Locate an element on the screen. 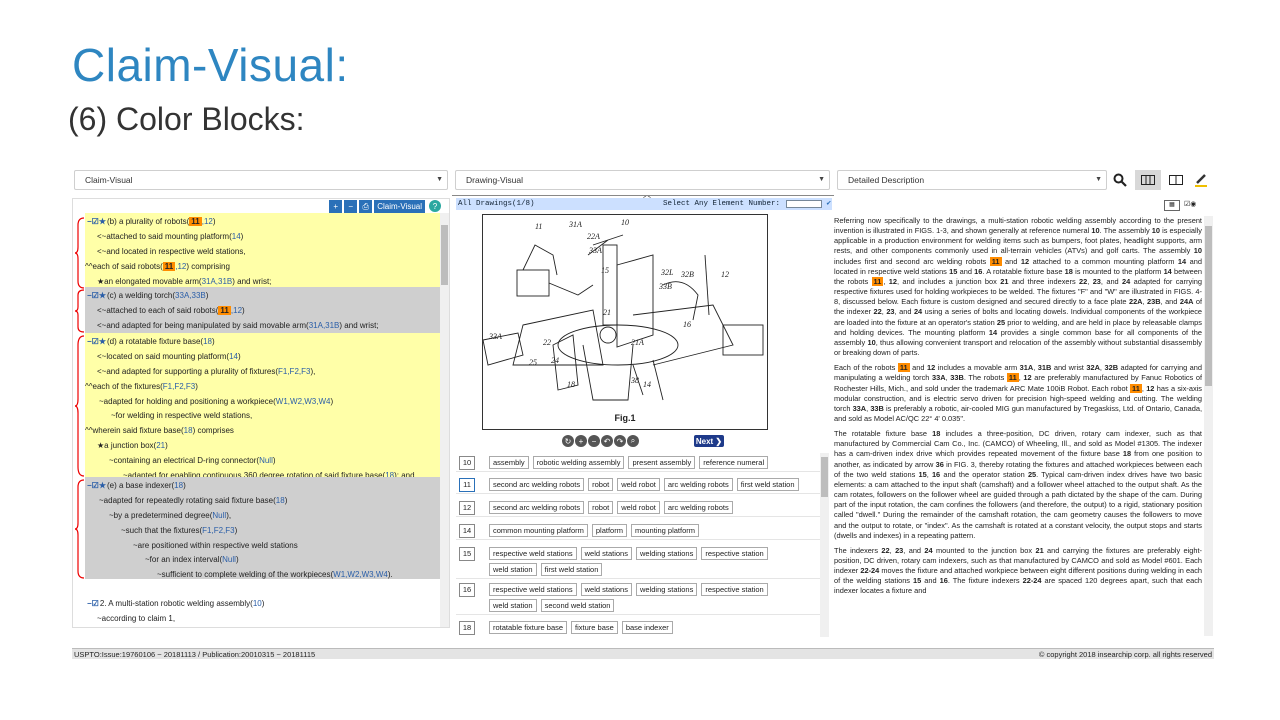 This screenshot has height=720, width=1280. element-chip: robotic welding assembly is located at coordinates (578, 462).